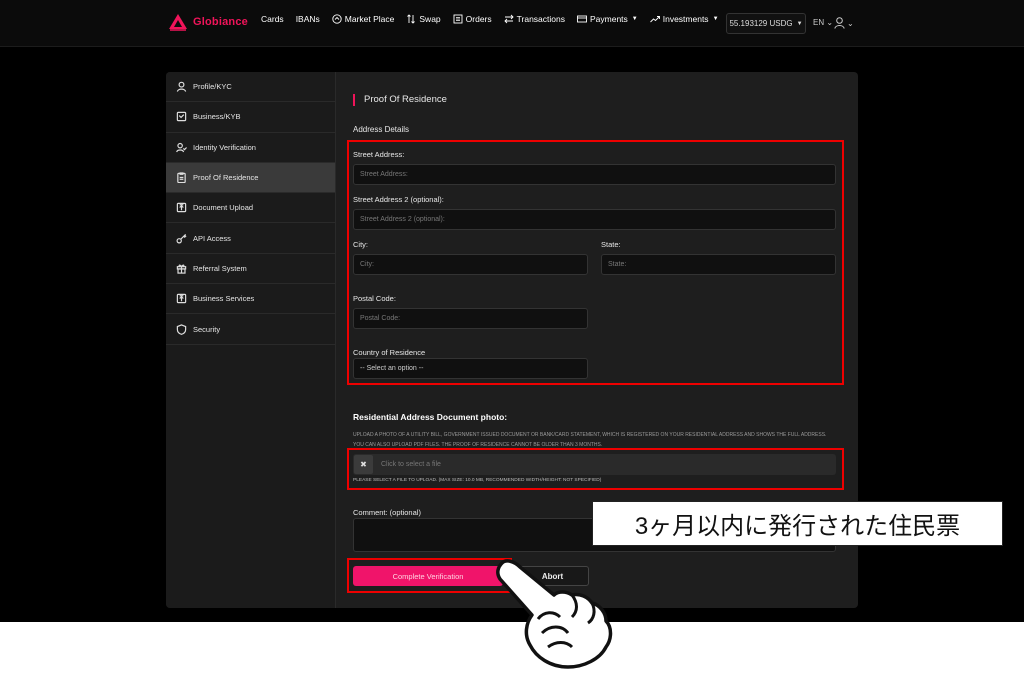 This screenshot has height=679, width=1024. I want to click on highlight-upload-box, so click(595, 469).